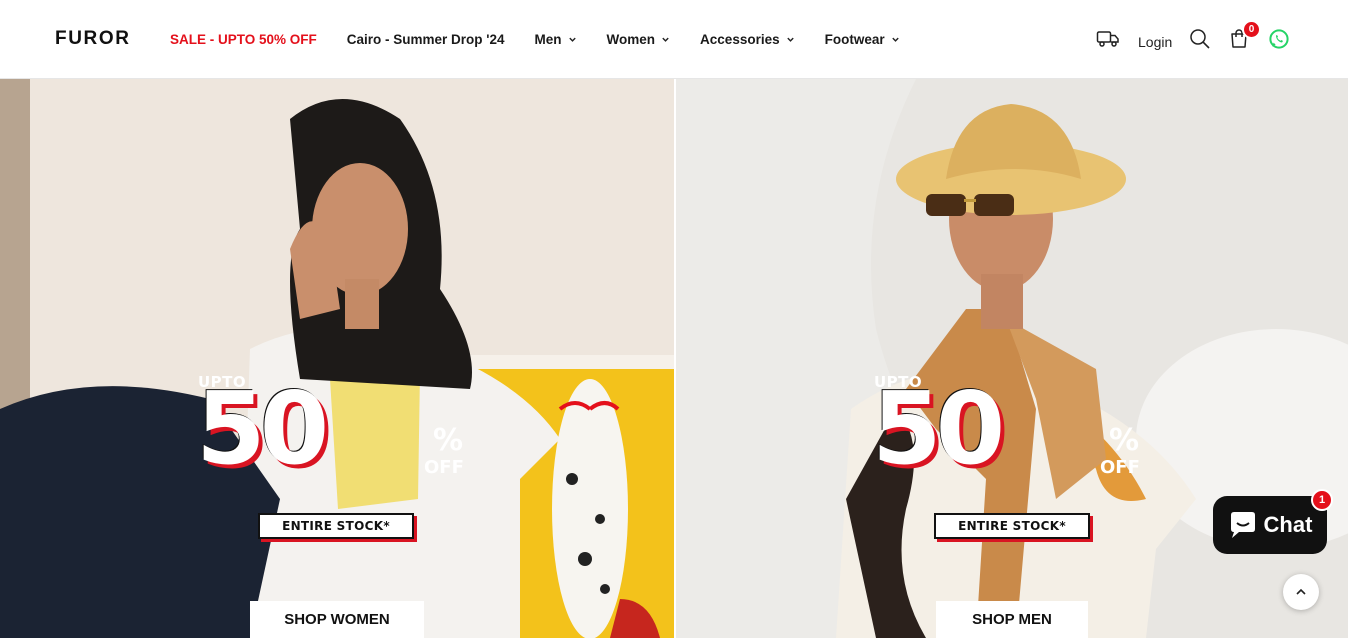 The width and height of the screenshot is (1348, 638). What do you see at coordinates (1251, 29) in the screenshot?
I see `cart-count-badge: 0` at bounding box center [1251, 29].